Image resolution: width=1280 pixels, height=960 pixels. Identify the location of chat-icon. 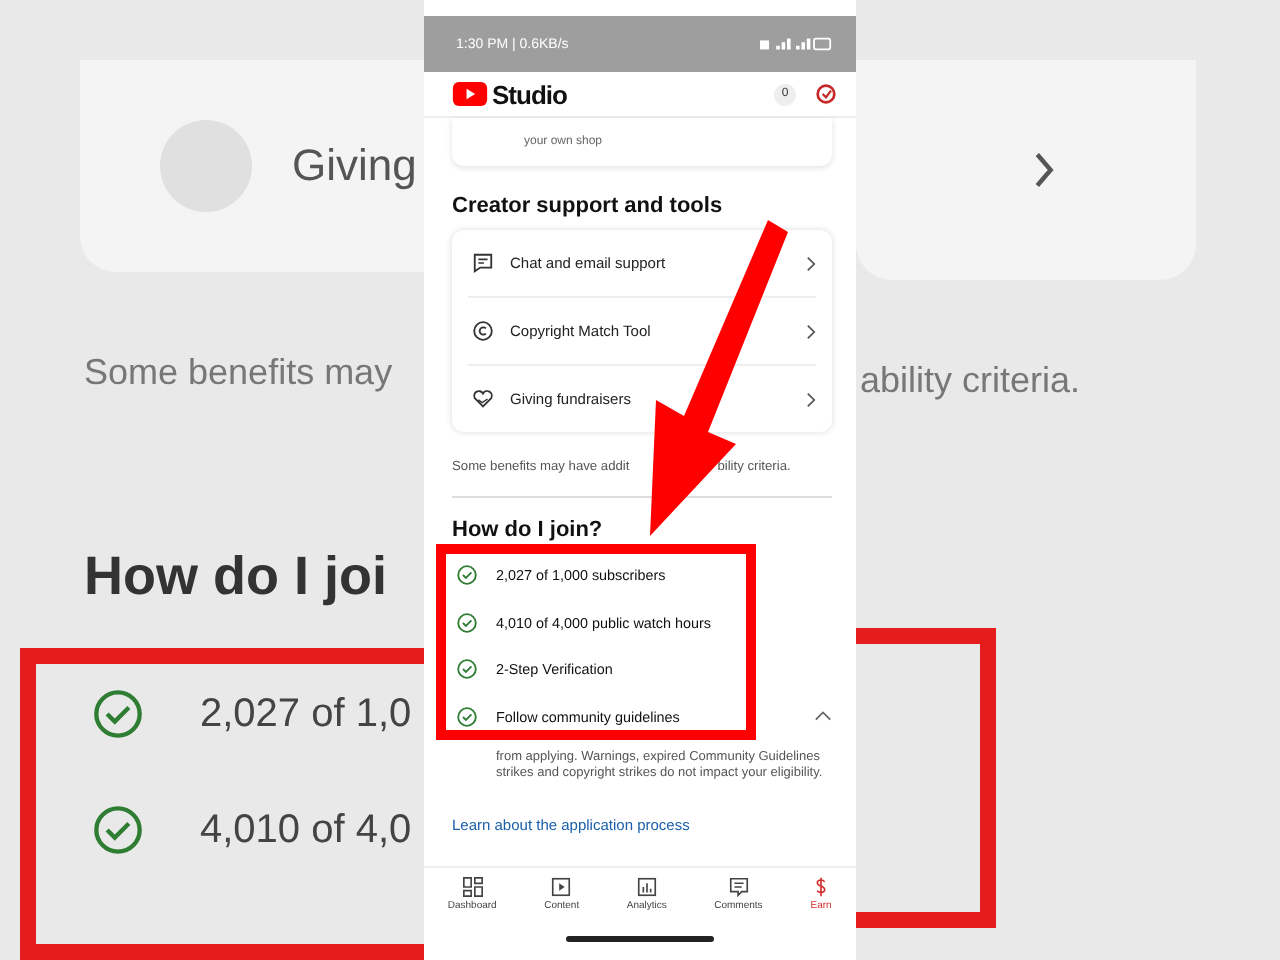
(483, 263).